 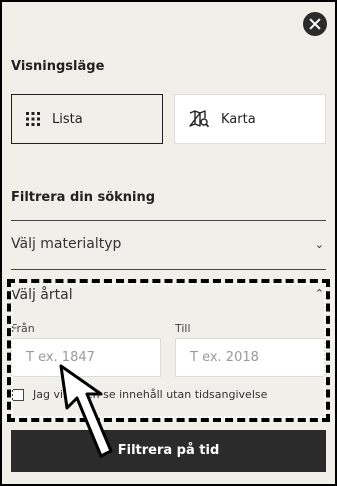 What do you see at coordinates (87, 119) in the screenshot?
I see `view-list-button: Lista` at bounding box center [87, 119].